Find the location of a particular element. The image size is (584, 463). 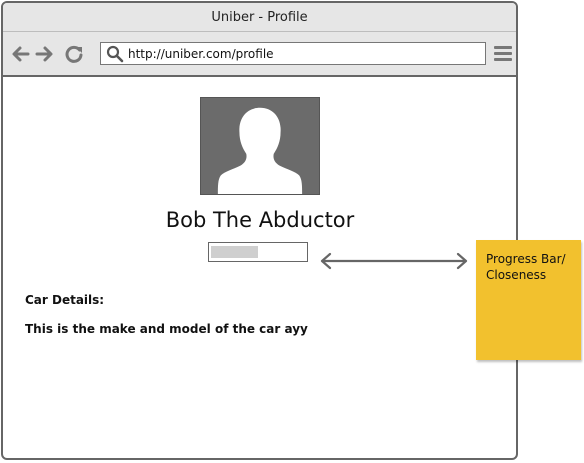

window-title: Uniber - Profile is located at coordinates (259, 17).